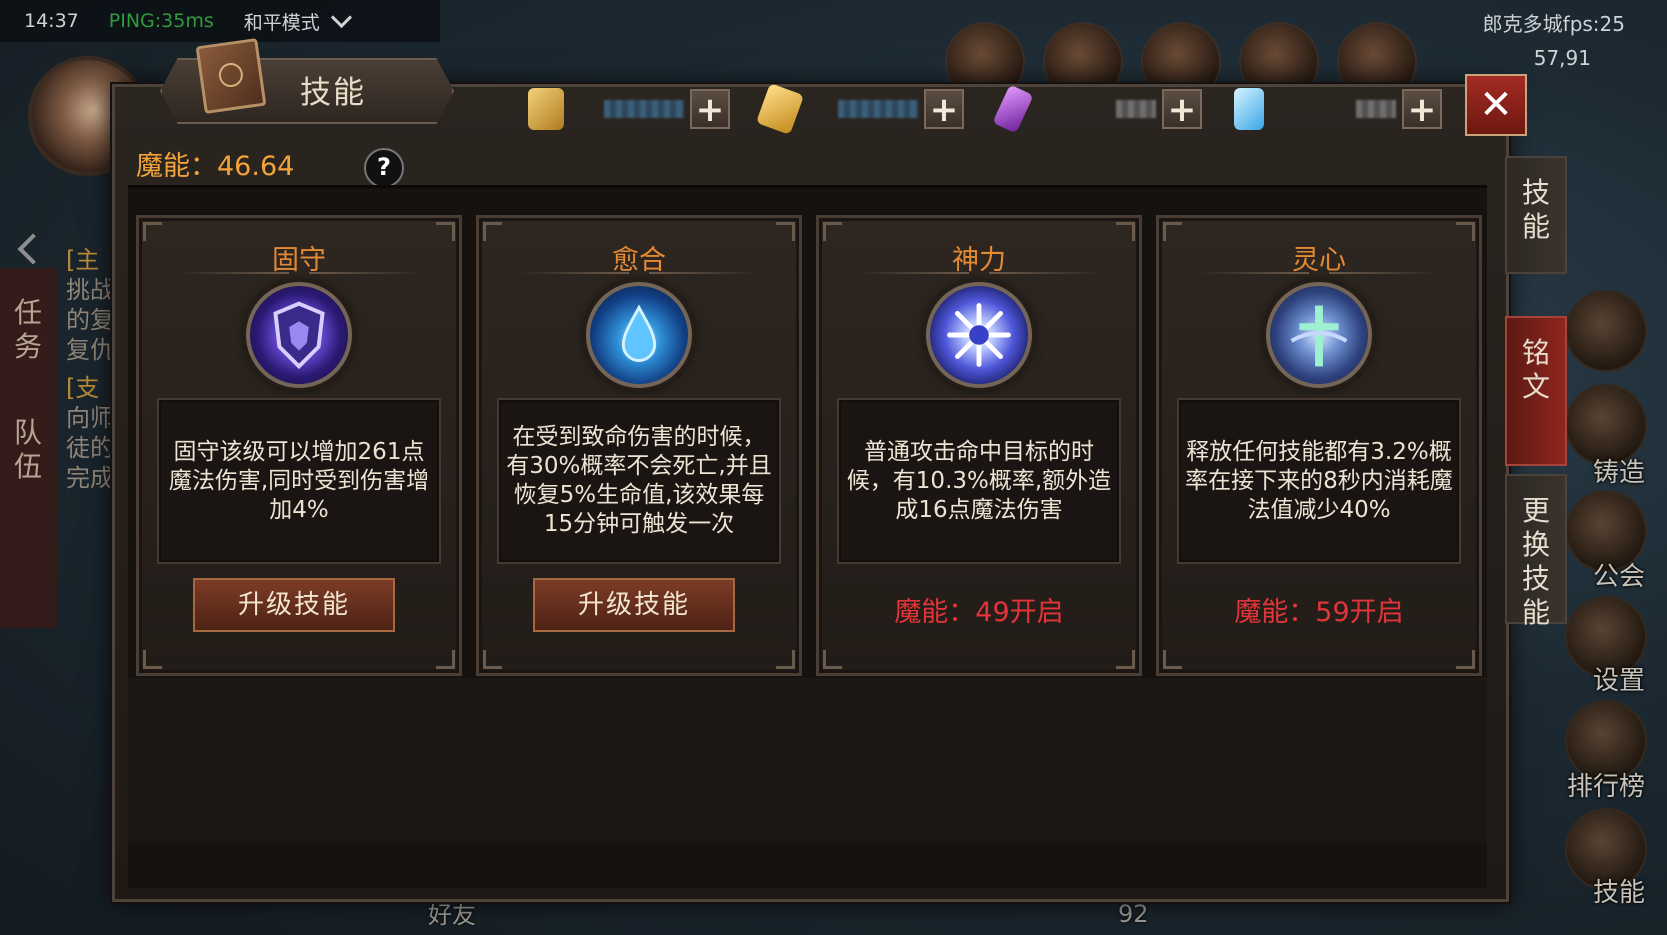  What do you see at coordinates (639, 257) in the screenshot?
I see `skill-name: 愈合` at bounding box center [639, 257].